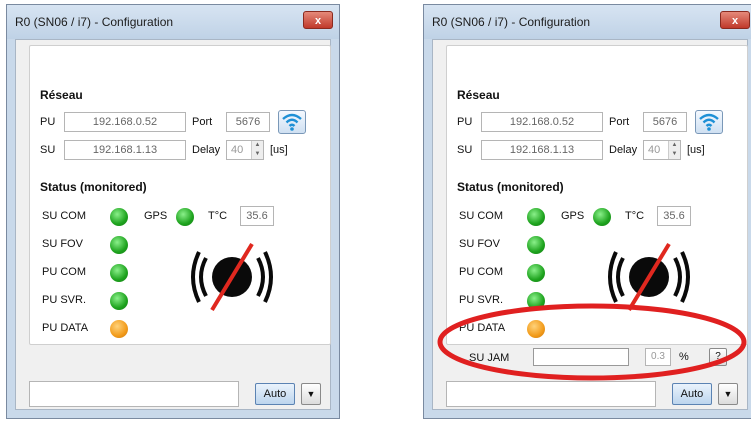 The width and height of the screenshot is (751, 429). What do you see at coordinates (65, 328) in the screenshot?
I see `status-label-pu-data: PU DATA` at bounding box center [65, 328].